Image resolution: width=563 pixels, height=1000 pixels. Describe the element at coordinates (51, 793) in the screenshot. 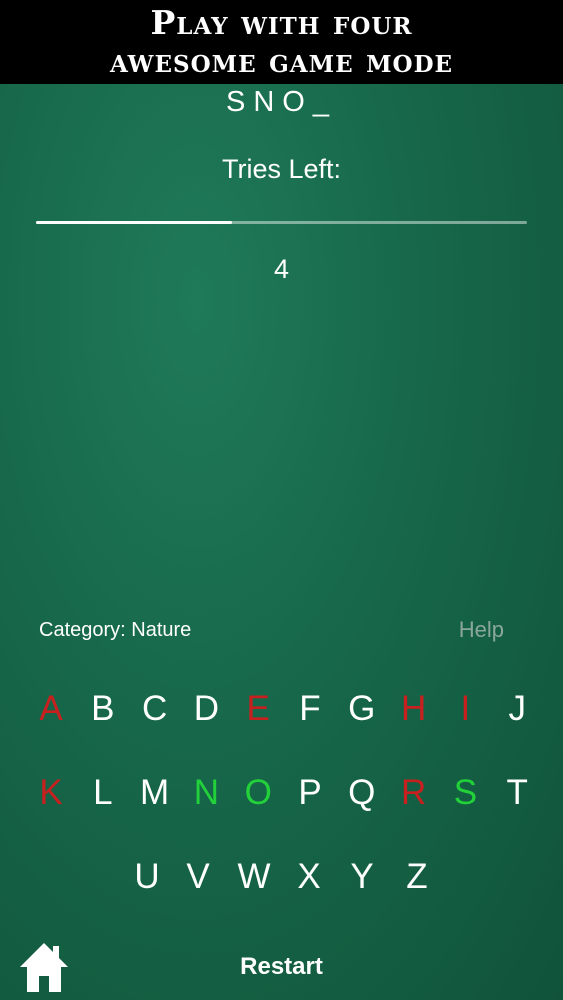

I see `key-k: K` at that location.